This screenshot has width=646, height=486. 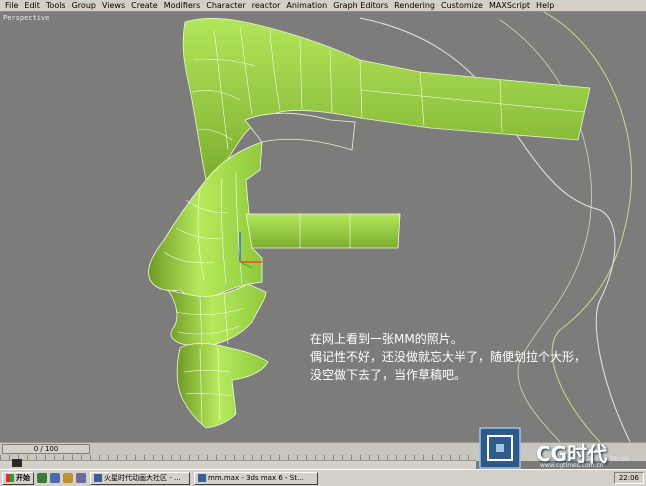 I want to click on watermark-url: www.cgtimes.com.cn, so click(x=572, y=465).